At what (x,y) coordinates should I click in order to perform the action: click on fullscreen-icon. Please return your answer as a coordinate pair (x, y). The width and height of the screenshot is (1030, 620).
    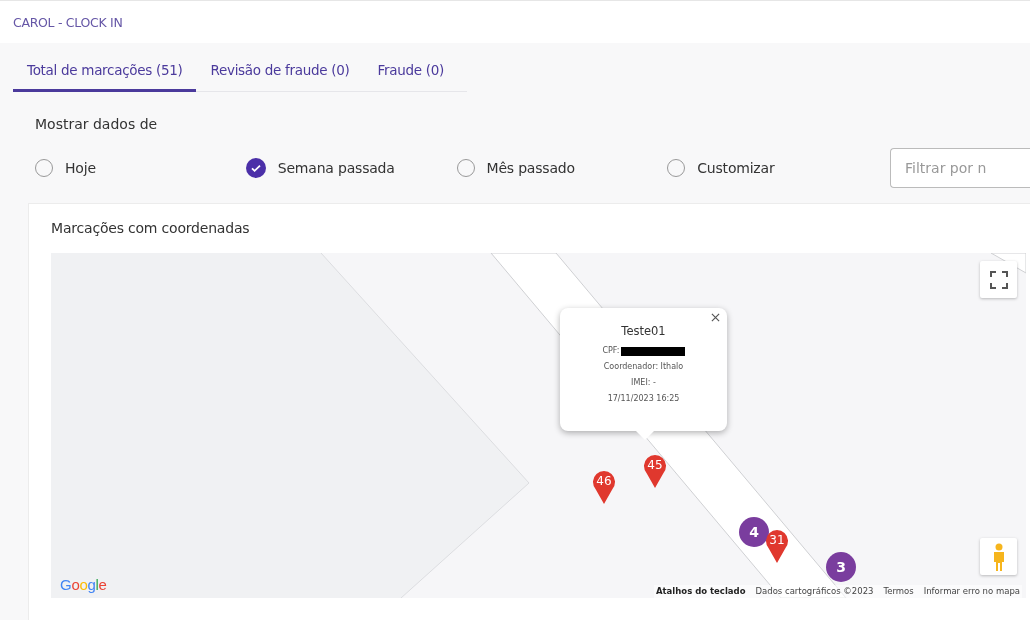
    Looking at the image, I should click on (998, 279).